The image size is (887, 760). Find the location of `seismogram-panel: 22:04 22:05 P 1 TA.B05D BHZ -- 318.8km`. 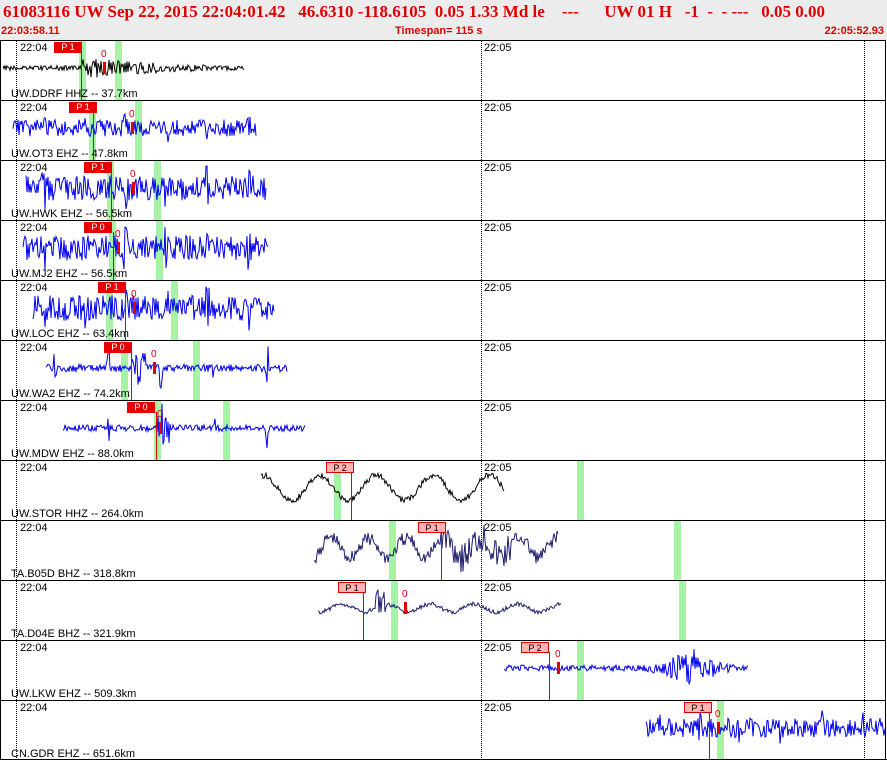

seismogram-panel: 22:04 22:05 P 1 TA.B05D BHZ -- 318.8km is located at coordinates (443, 550).